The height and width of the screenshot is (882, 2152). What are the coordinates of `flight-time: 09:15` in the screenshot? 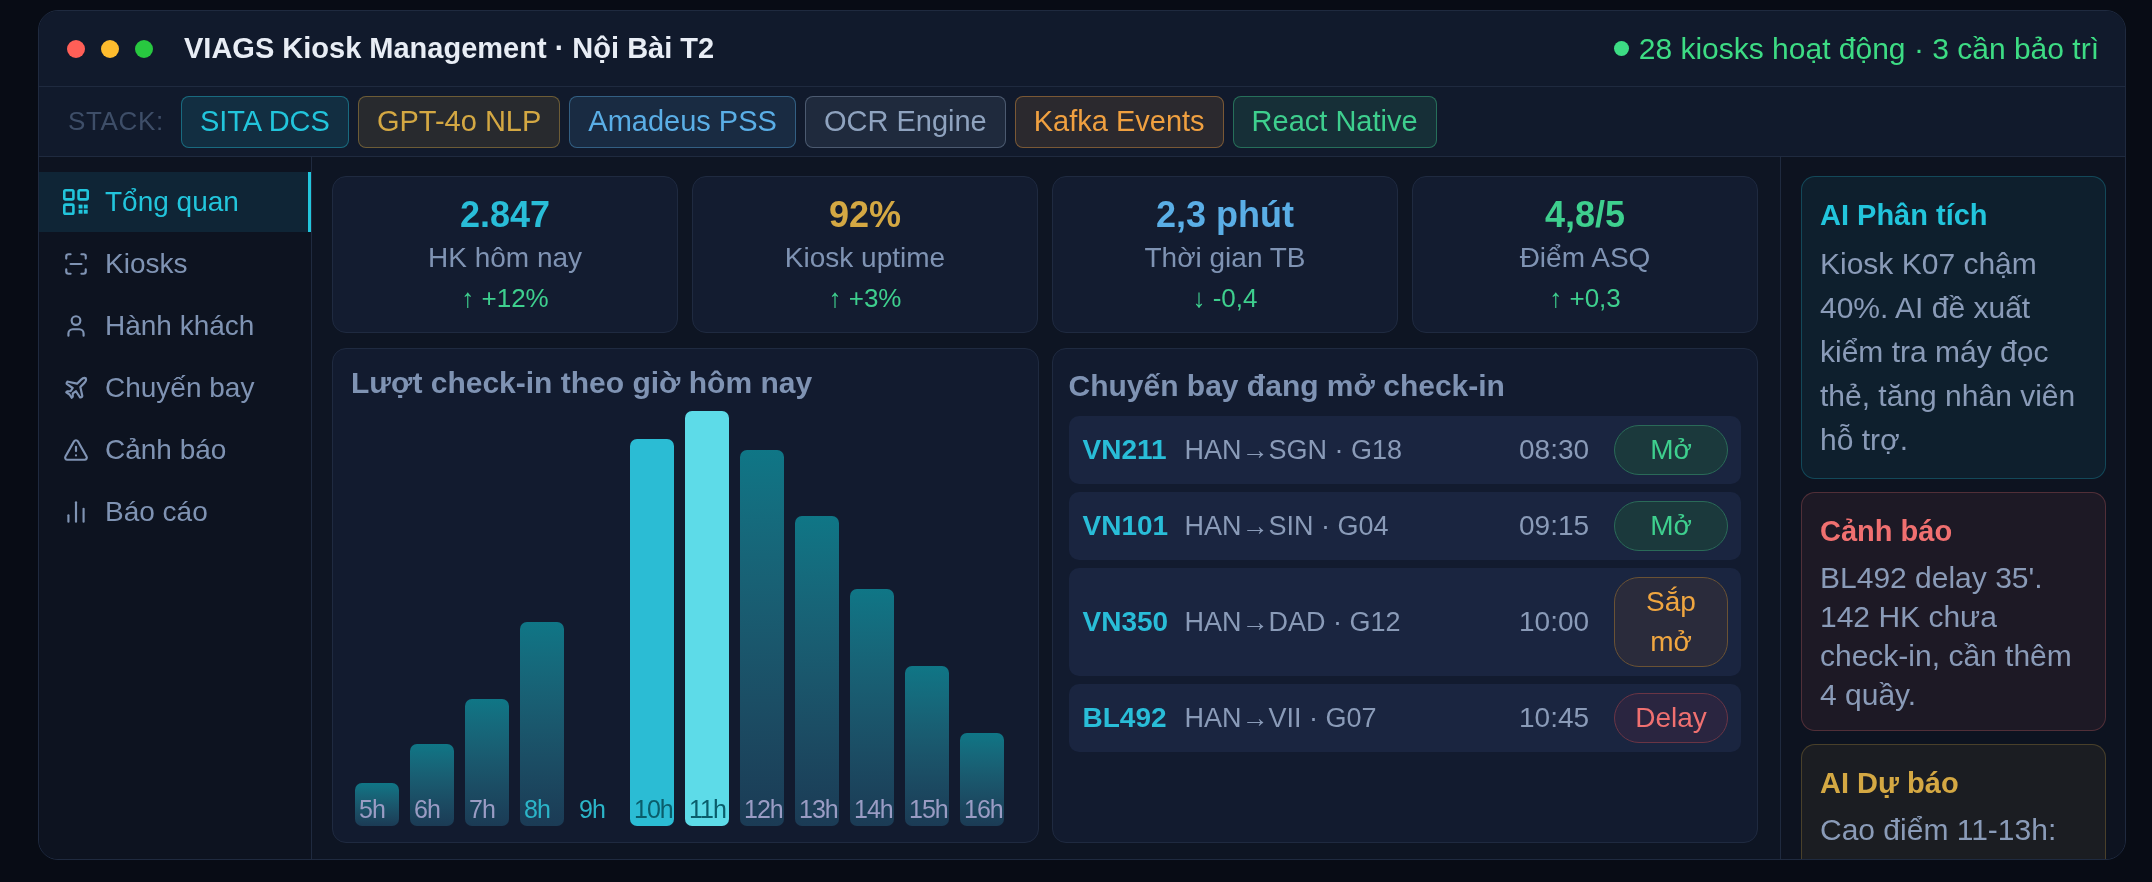 It's located at (1555, 526).